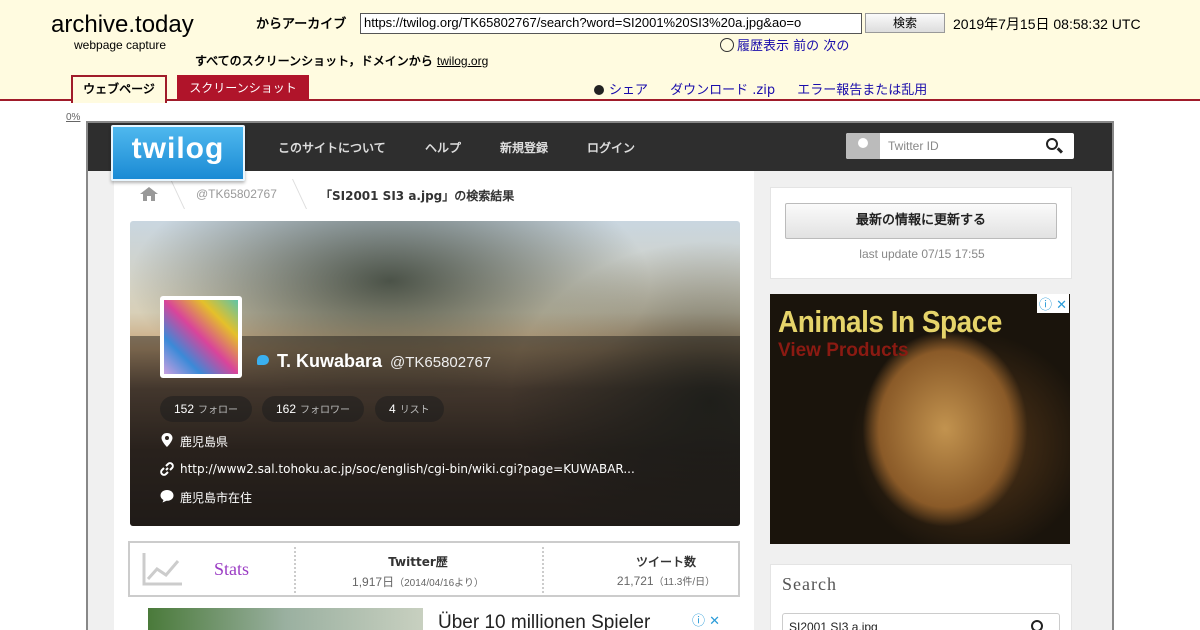 The width and height of the screenshot is (1200, 630). Describe the element at coordinates (417, 196) in the screenshot. I see `breadcrumb-current: 「SI2001 SI3 a.jpg」の検索結果` at that location.